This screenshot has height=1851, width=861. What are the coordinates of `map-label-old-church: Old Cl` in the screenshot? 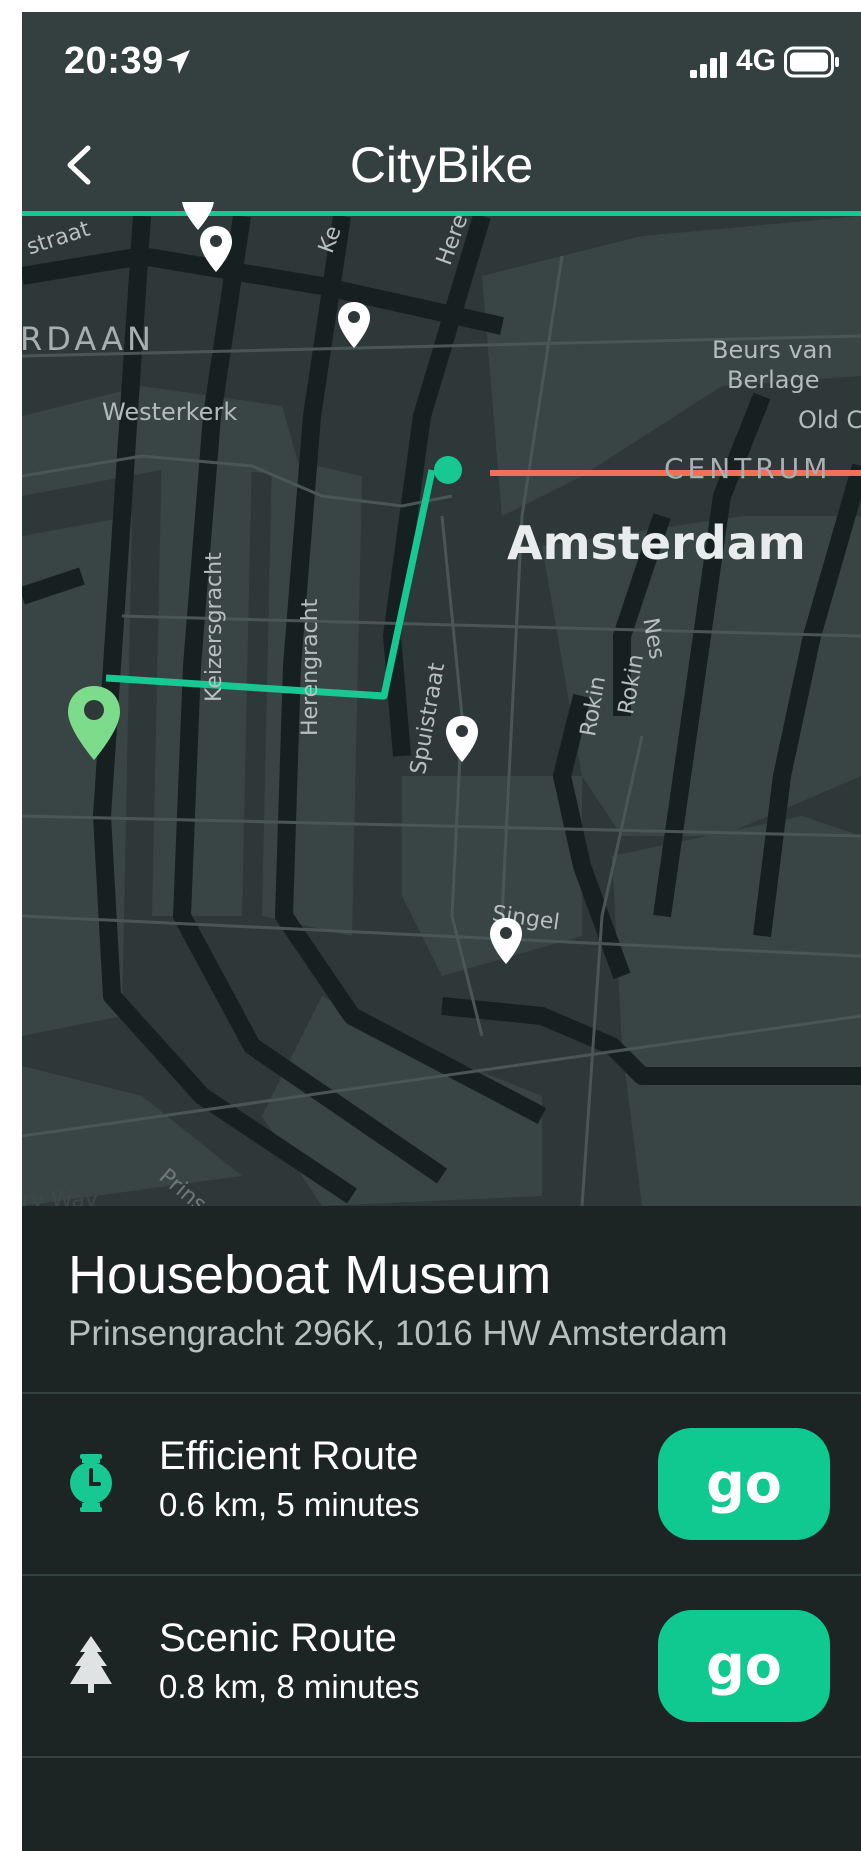 It's located at (829, 420).